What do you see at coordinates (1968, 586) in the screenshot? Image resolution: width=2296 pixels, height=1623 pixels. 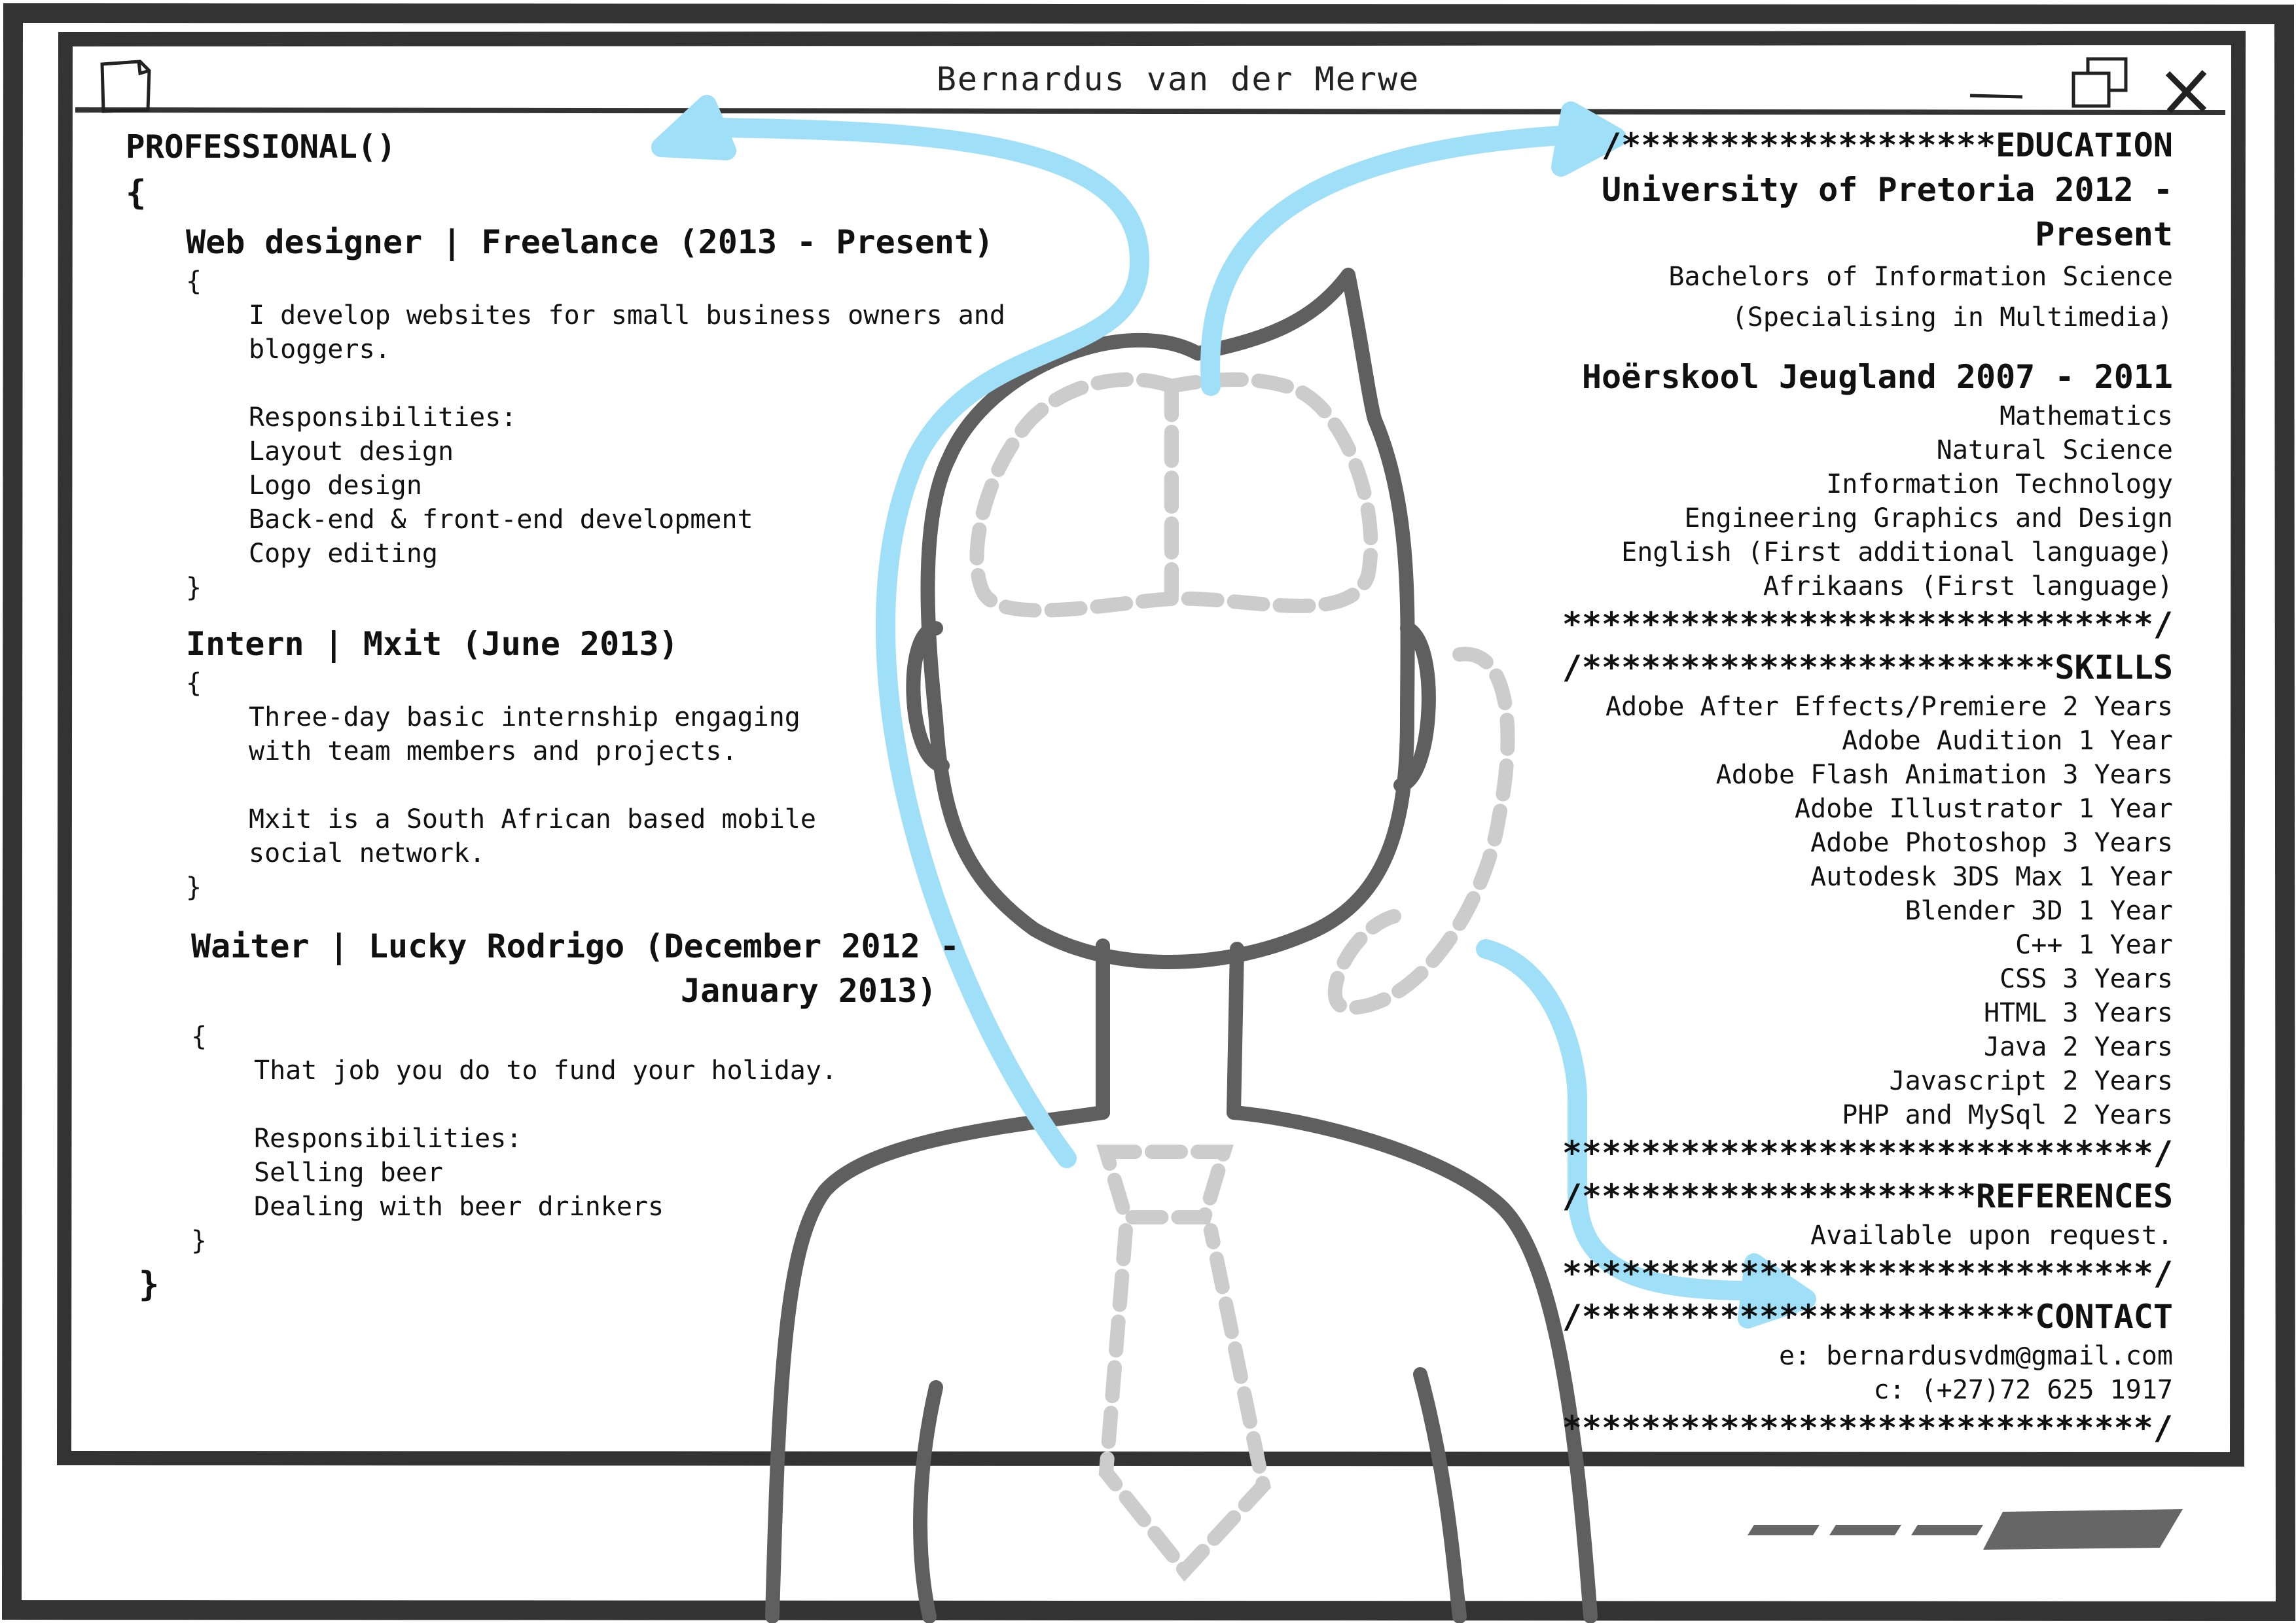 I see `subject-line: Afrikaans (First language)` at bounding box center [1968, 586].